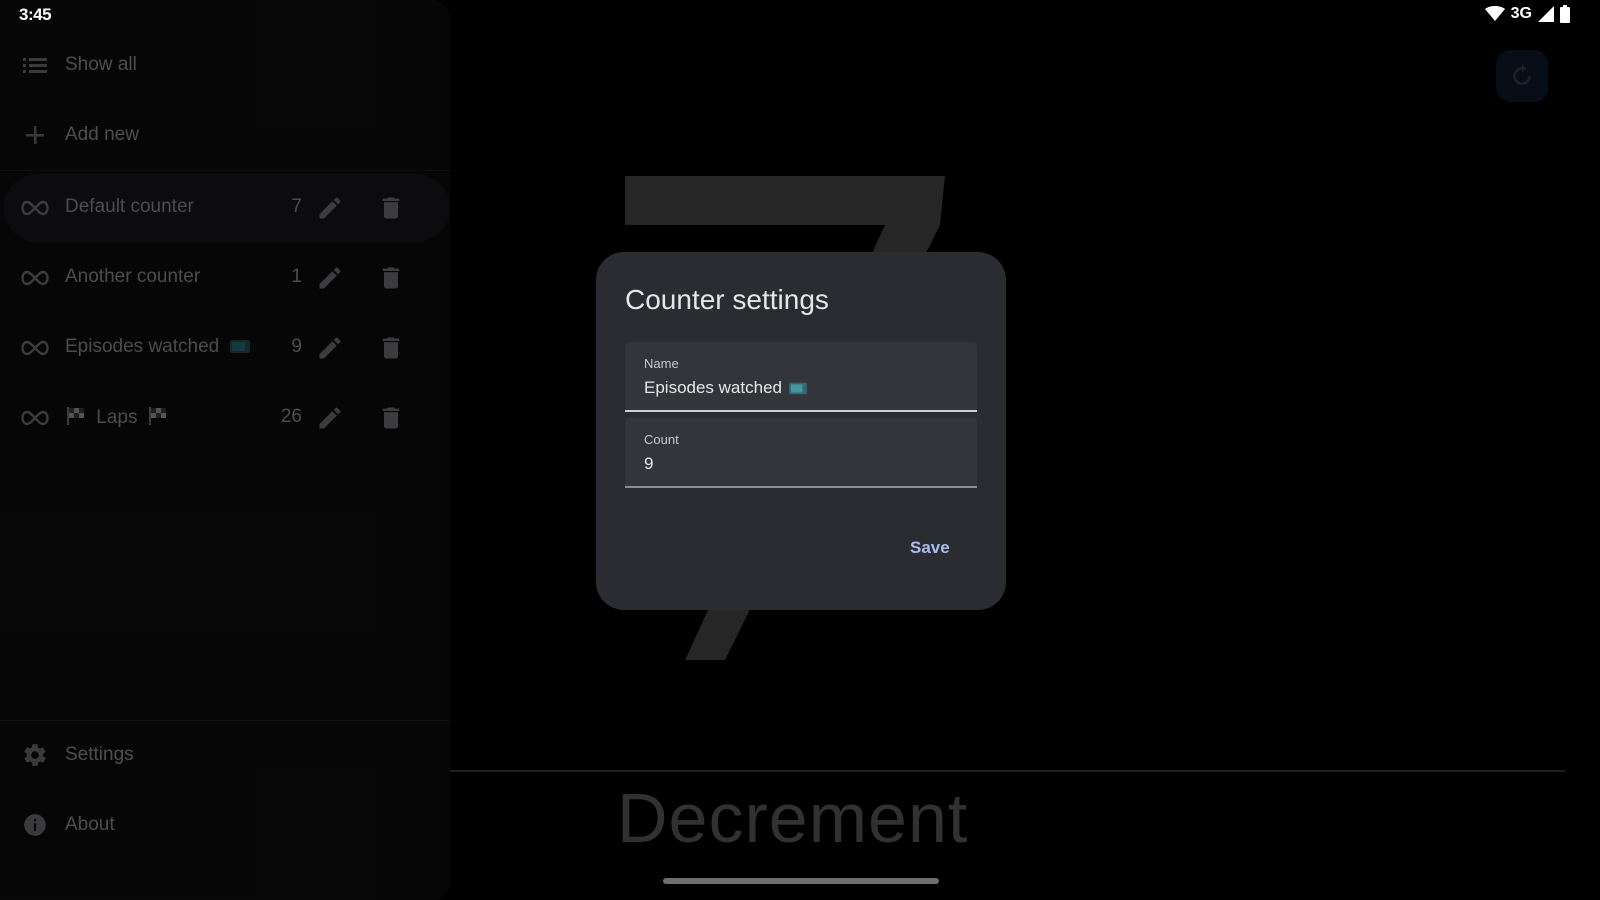 The image size is (1600, 900). I want to click on wifi-icon, so click(1494, 13).